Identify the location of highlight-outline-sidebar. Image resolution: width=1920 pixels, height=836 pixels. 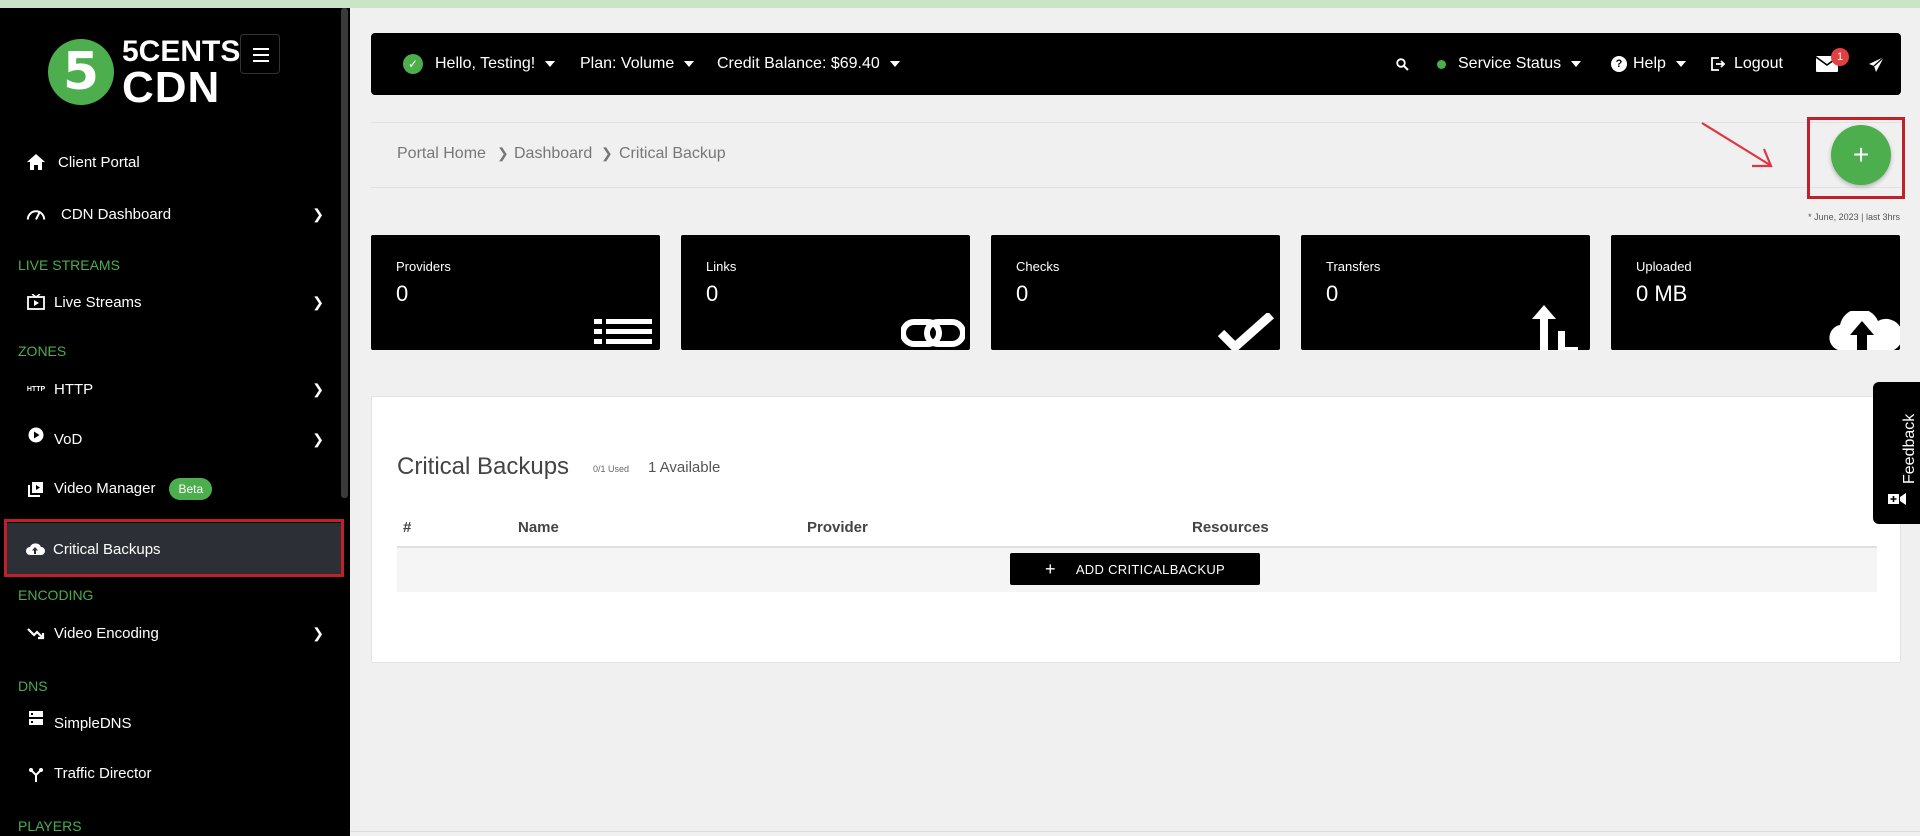
(174, 548).